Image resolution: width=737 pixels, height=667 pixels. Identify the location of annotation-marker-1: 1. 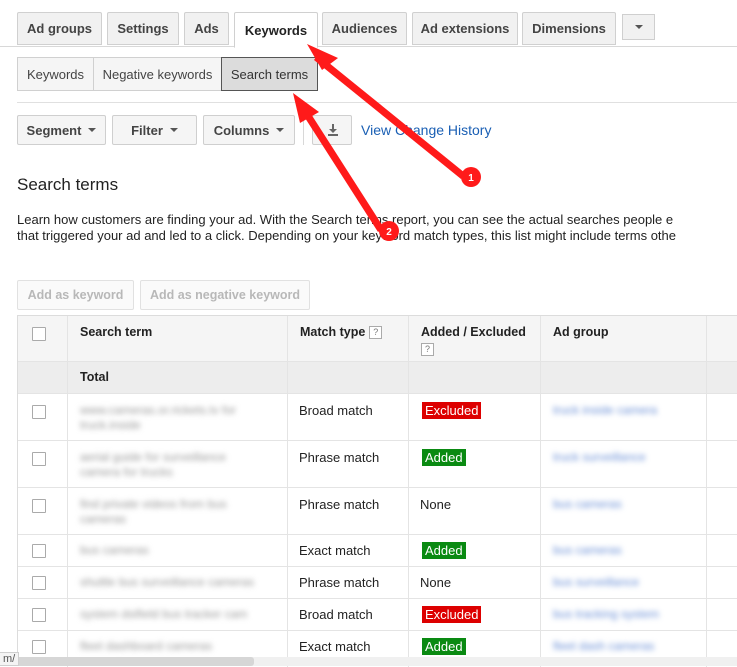
(471, 177).